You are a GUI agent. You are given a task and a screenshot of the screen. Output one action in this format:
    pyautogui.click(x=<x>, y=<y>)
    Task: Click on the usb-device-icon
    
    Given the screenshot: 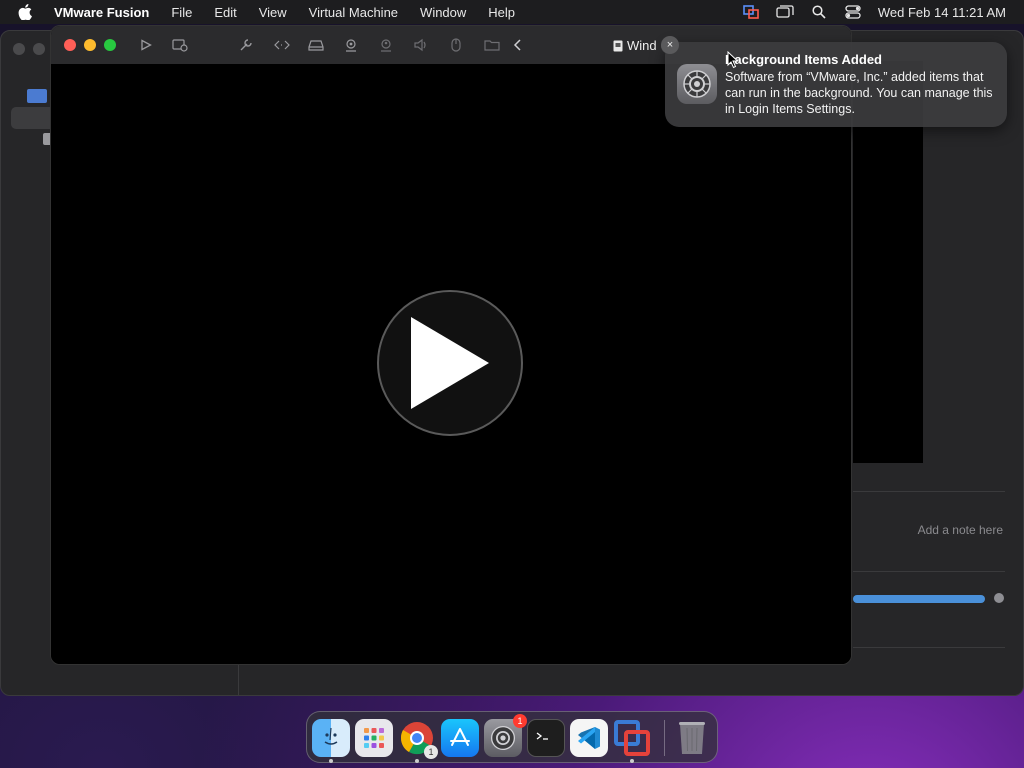 What is the action you would take?
    pyautogui.click(x=456, y=45)
    